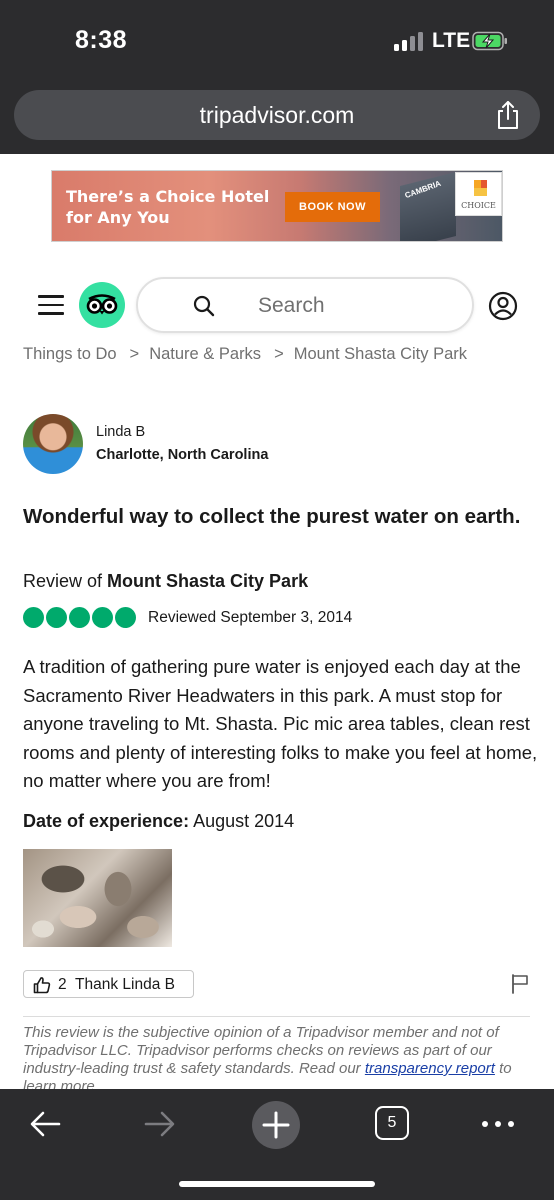 The image size is (554, 1200). I want to click on owl-eyes-icon, so click(102, 304).